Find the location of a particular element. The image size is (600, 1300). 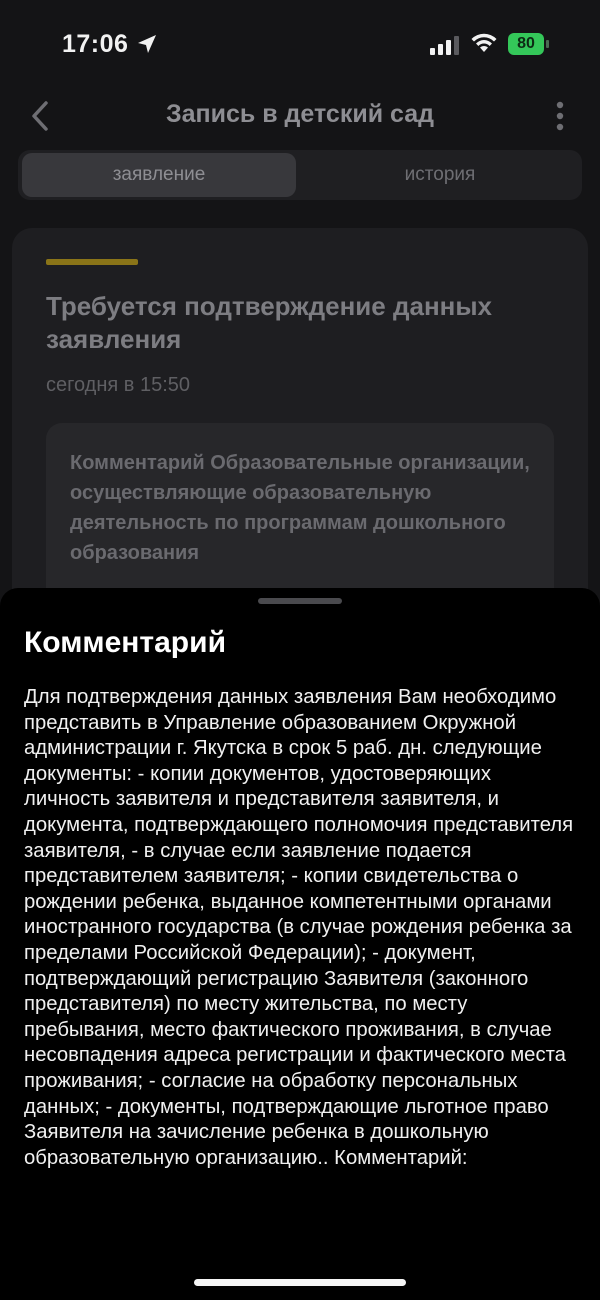

sheet-title: Комментарий is located at coordinates (125, 642).